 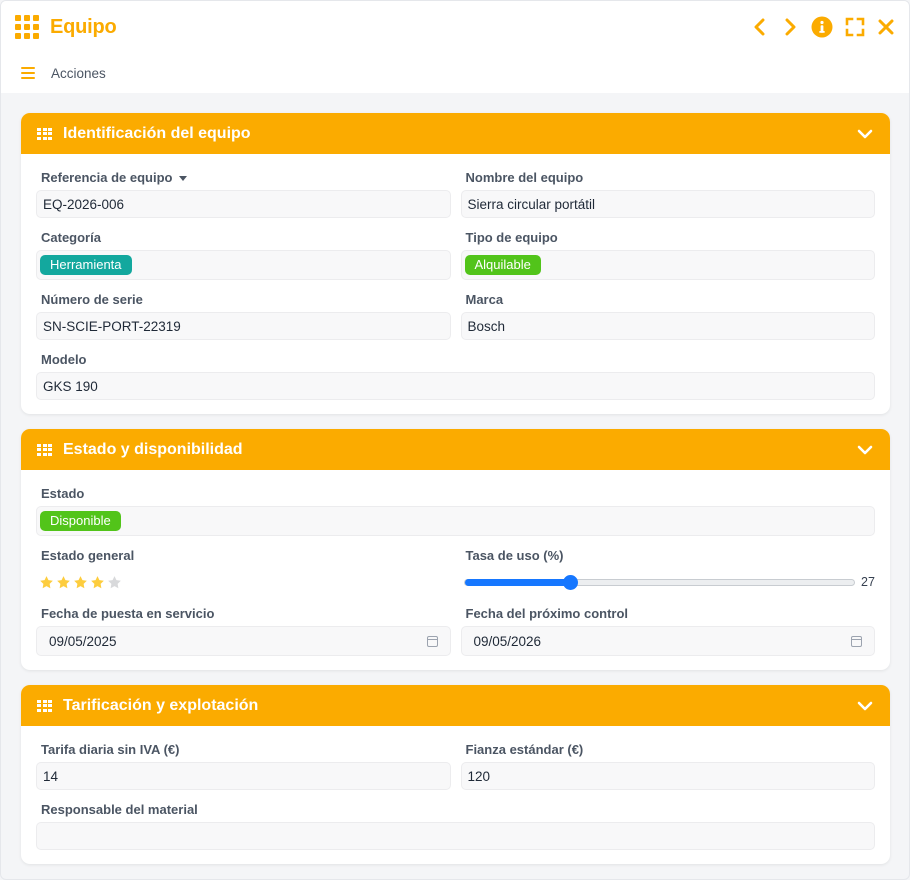 I want to click on brand-field: Marca Bosch, so click(x=667, y=315).